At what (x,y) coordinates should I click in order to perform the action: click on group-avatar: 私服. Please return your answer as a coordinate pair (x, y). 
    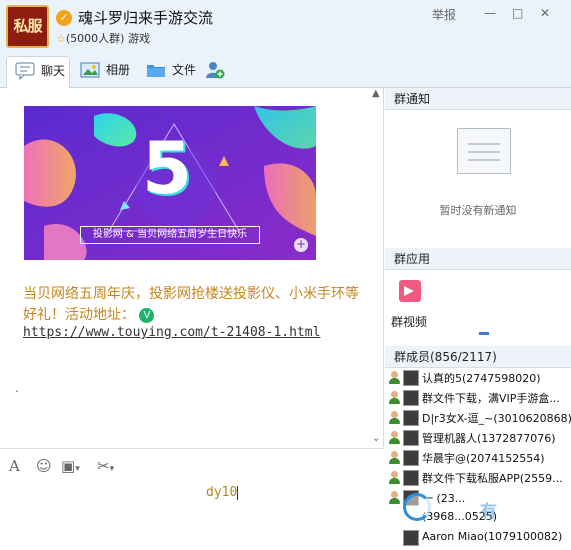
    Looking at the image, I should click on (27, 26).